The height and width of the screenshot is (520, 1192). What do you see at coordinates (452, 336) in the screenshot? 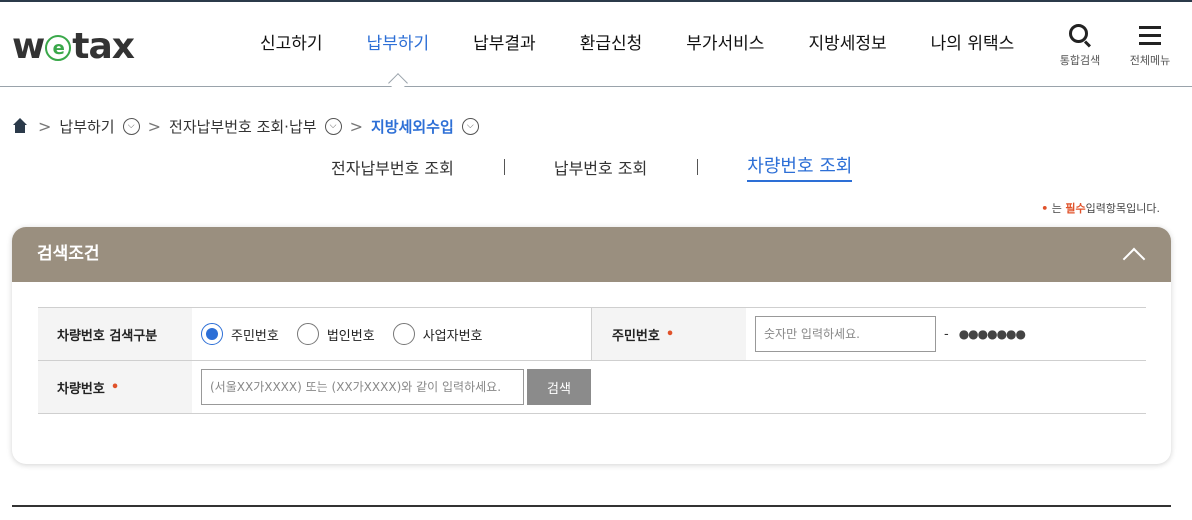
I see `radio-label: 사업자번호` at bounding box center [452, 336].